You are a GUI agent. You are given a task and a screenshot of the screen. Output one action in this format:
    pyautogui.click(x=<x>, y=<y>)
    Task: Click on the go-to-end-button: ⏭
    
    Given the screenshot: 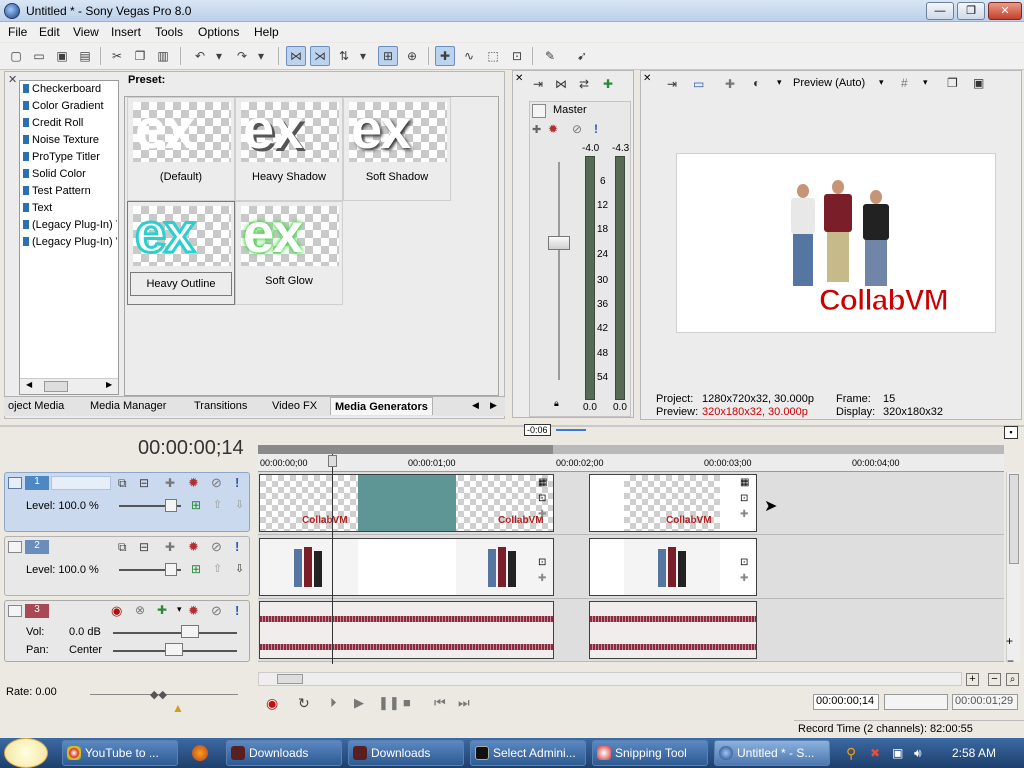 What is the action you would take?
    pyautogui.click(x=464, y=703)
    